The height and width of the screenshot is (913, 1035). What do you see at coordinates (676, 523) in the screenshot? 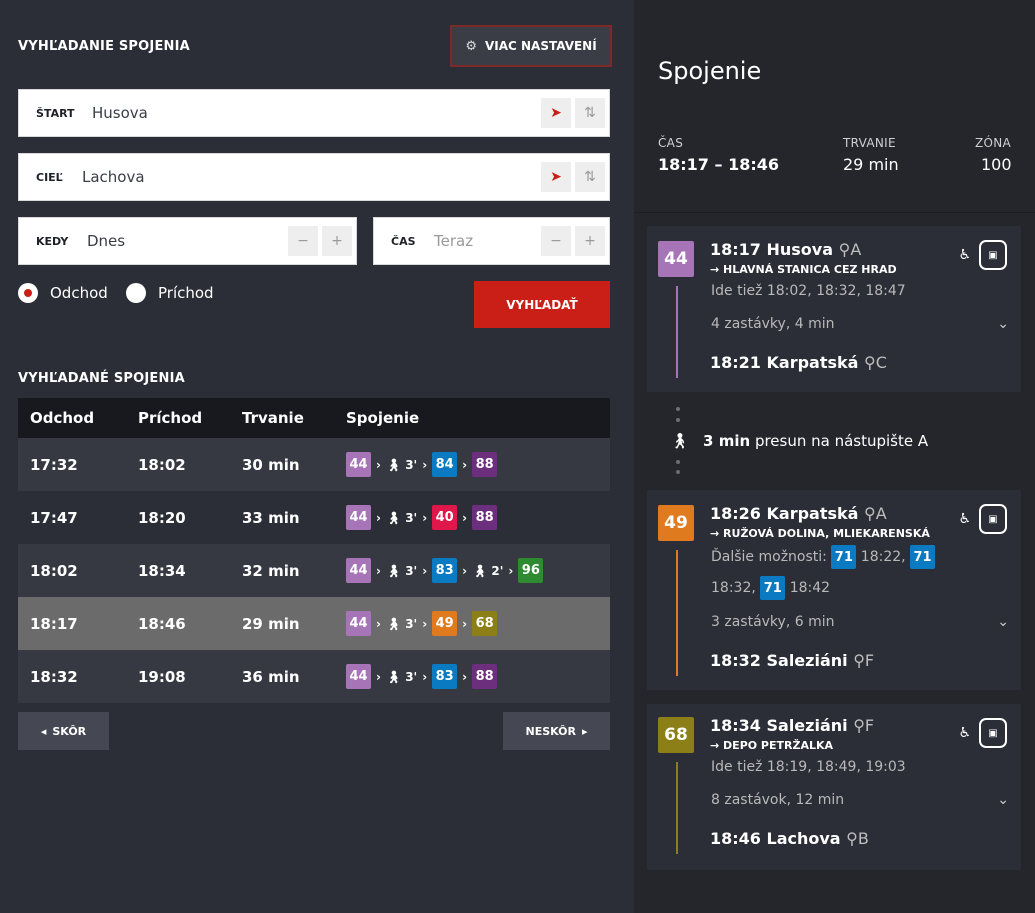
I see `line-badge: 49` at bounding box center [676, 523].